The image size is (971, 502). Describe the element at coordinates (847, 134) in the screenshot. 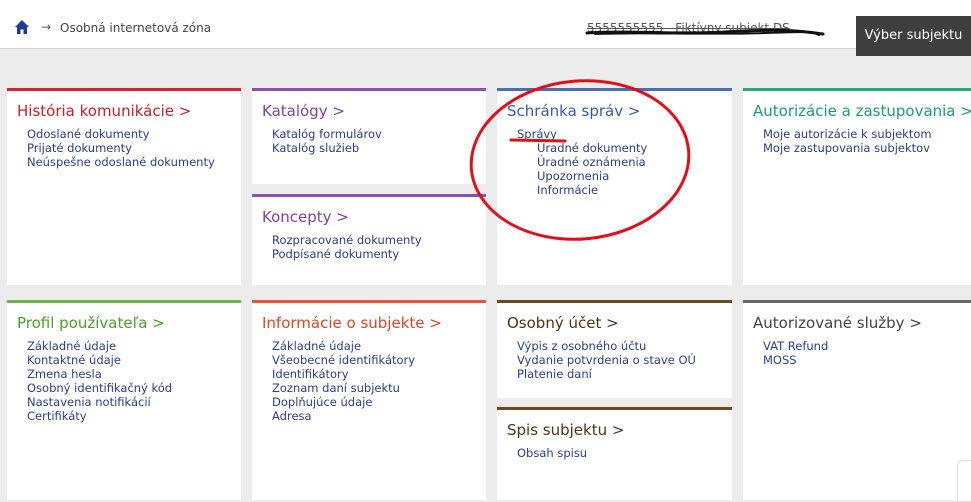

I see `link-moje-autorizacie: Moje autorizácie k subjektom` at that location.